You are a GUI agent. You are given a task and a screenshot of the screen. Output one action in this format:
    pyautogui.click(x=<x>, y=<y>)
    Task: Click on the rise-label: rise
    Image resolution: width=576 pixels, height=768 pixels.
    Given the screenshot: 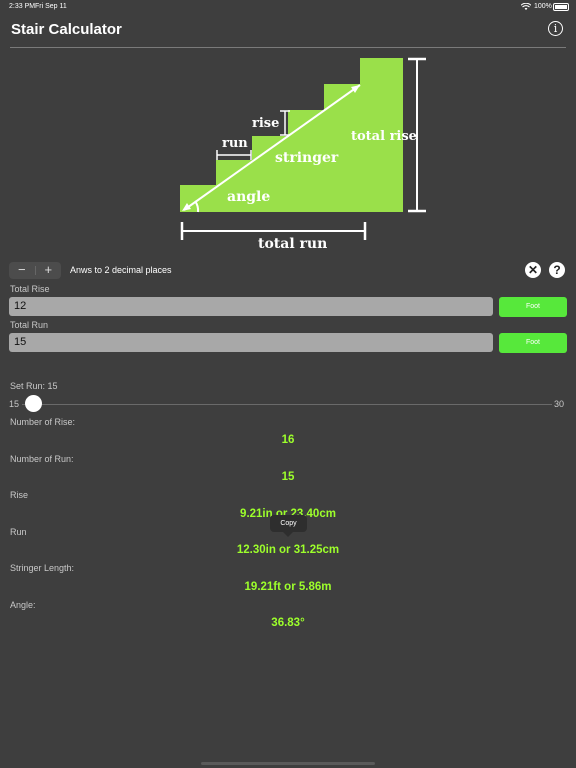 What is the action you would take?
    pyautogui.click(x=265, y=123)
    